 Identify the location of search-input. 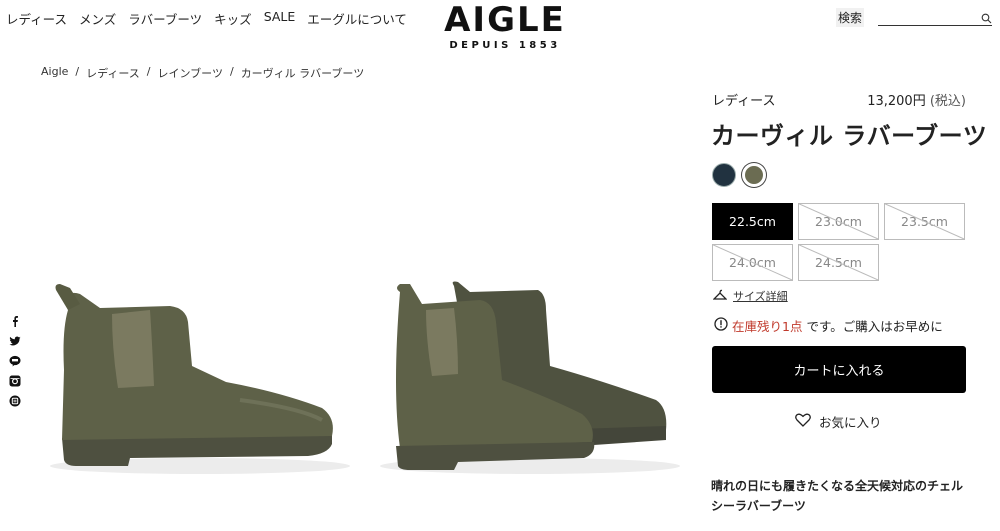
(935, 17).